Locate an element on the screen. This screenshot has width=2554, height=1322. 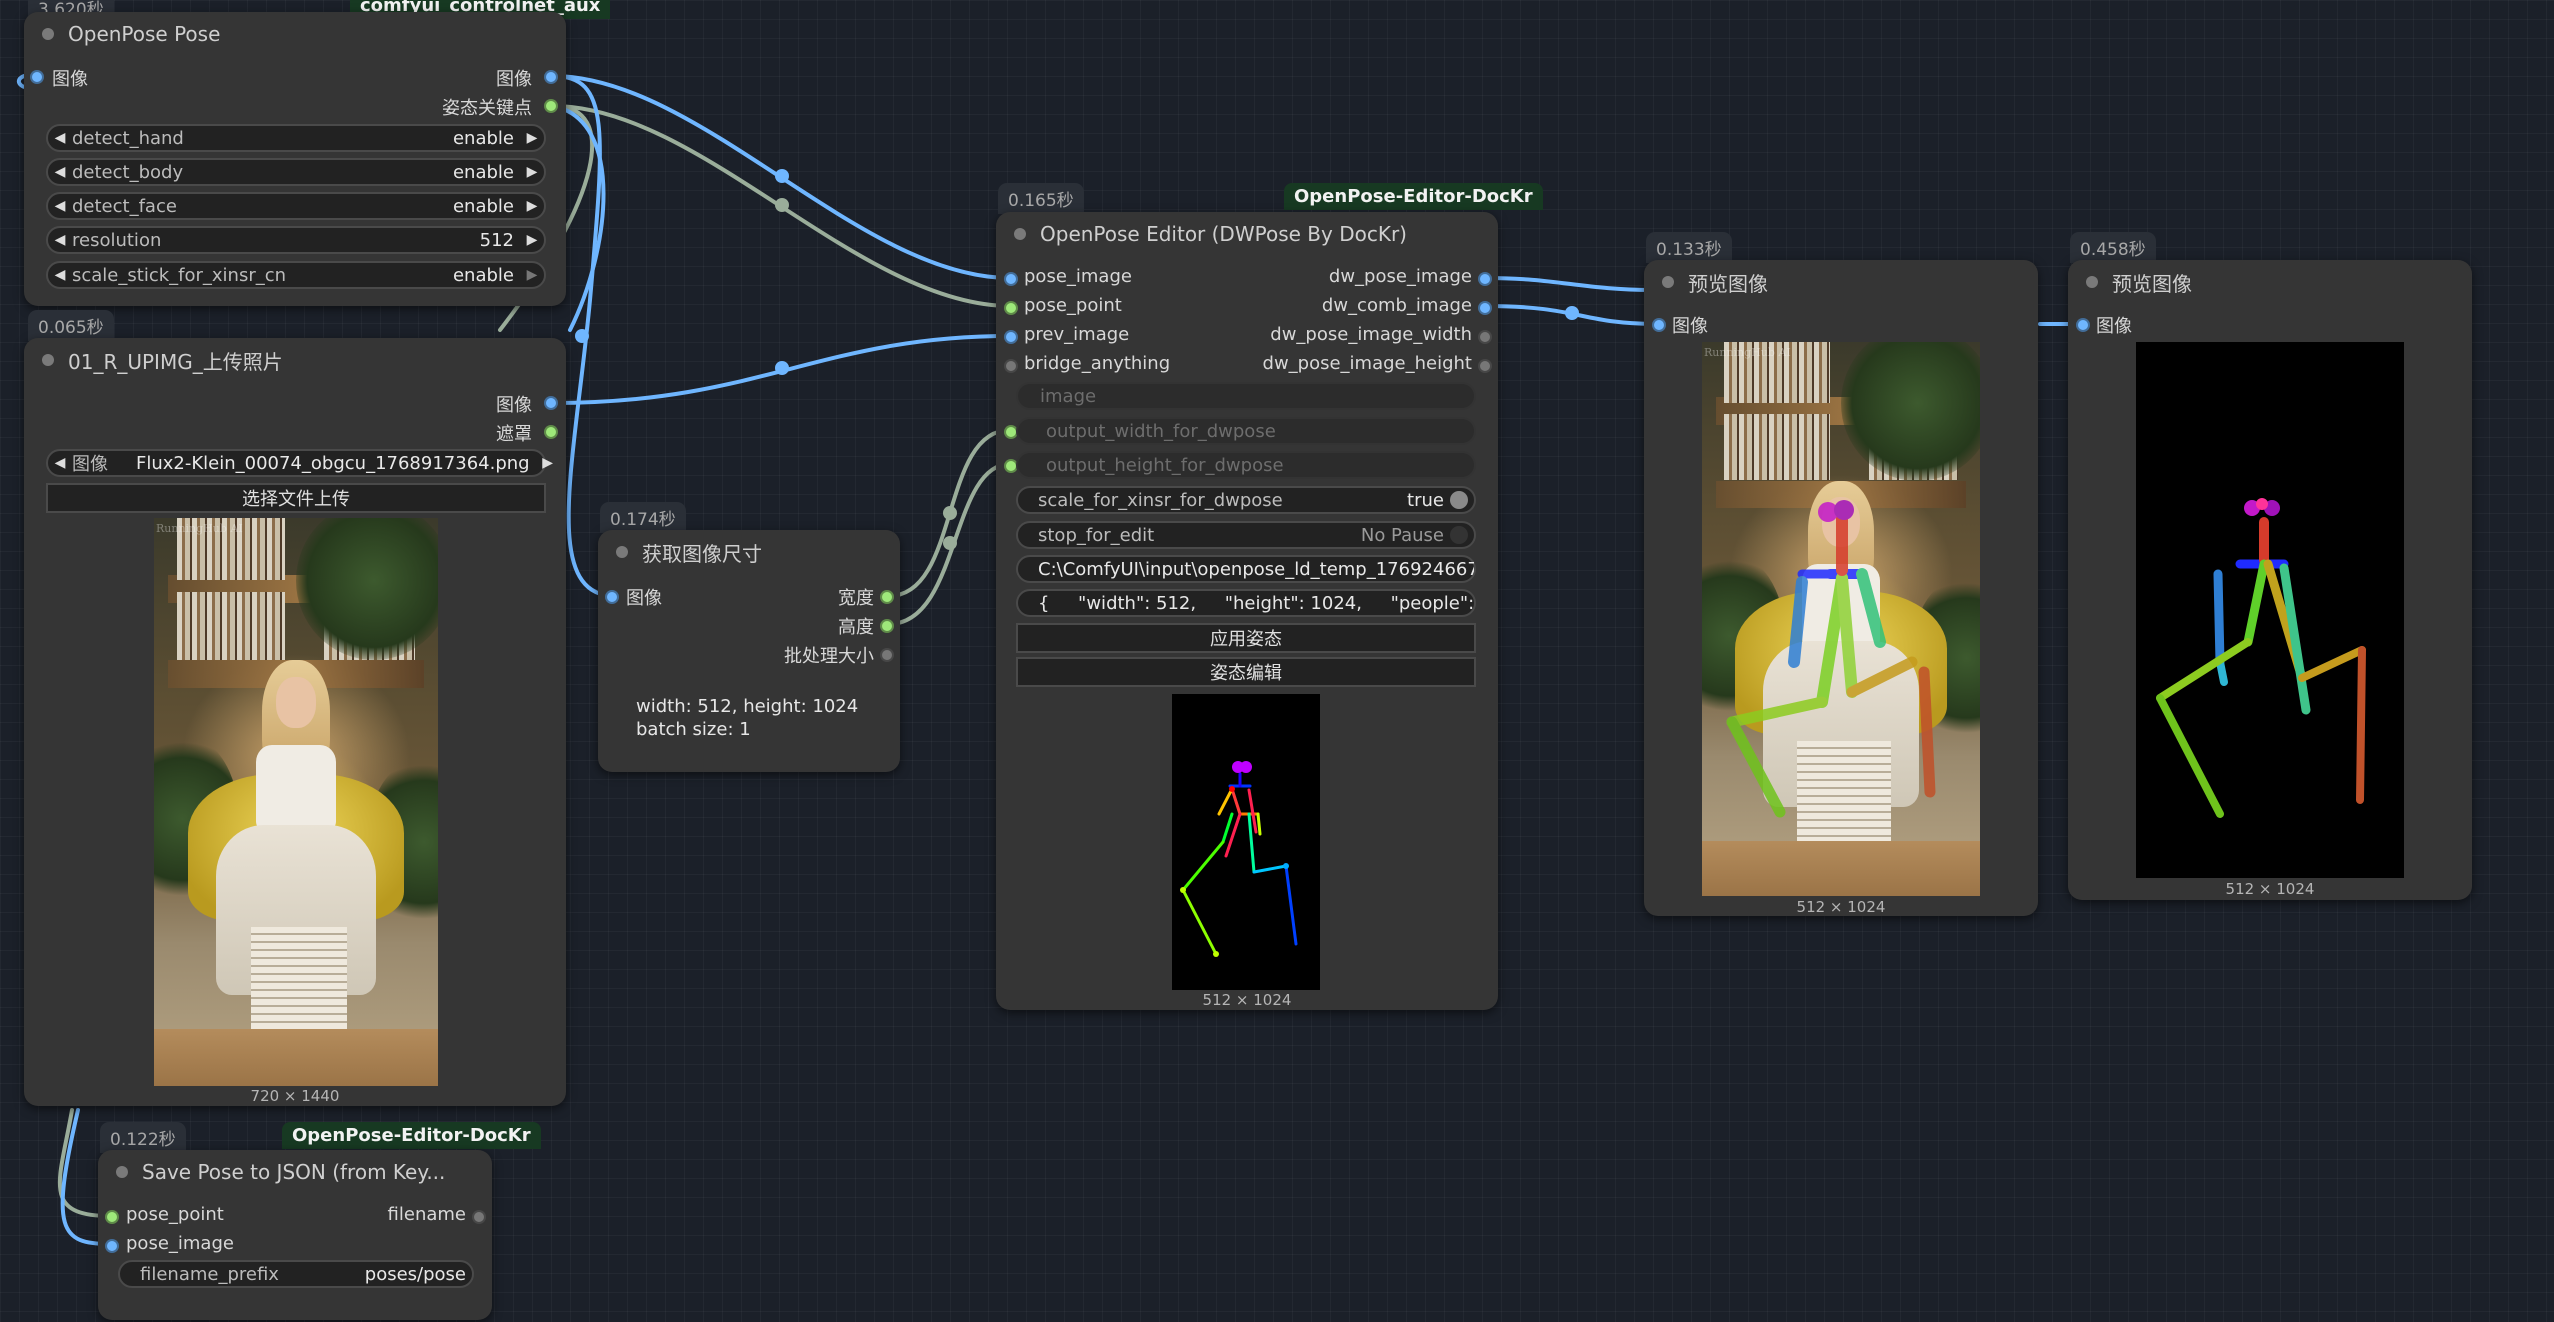
toggle-on-icon is located at coordinates (1459, 500).